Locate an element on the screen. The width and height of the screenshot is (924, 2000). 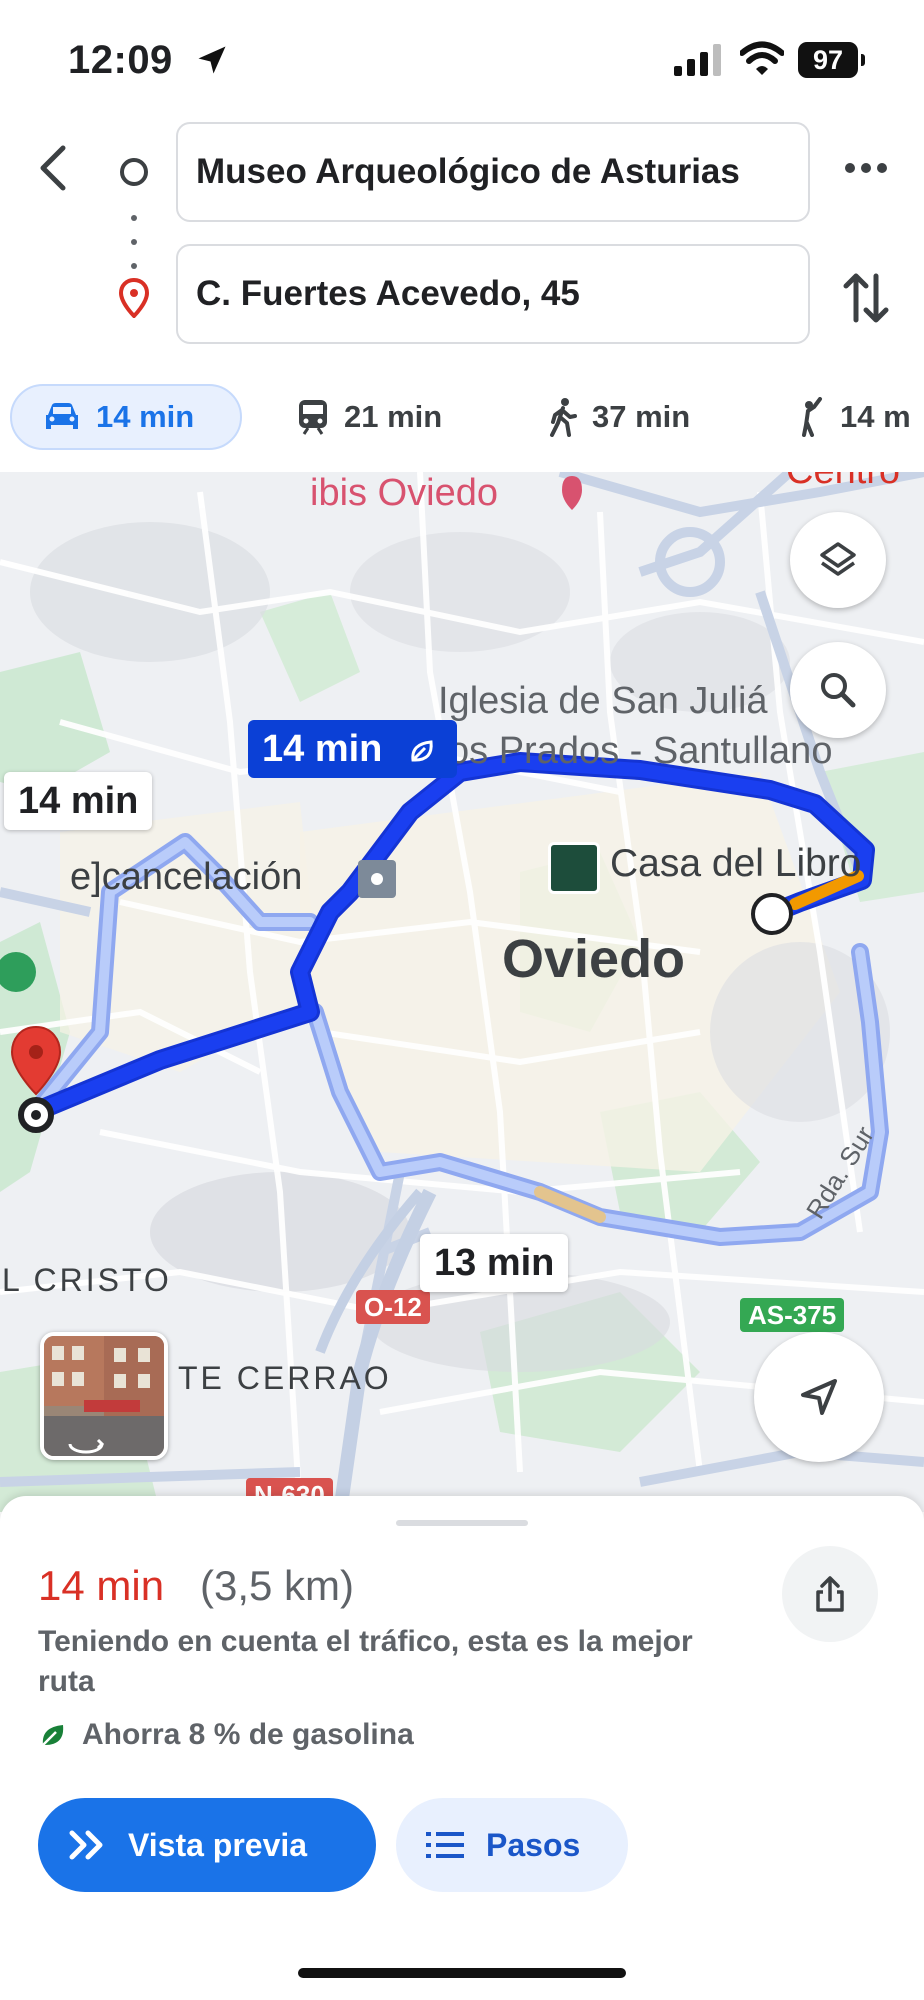
tab-walk-label: 37 min is located at coordinates (641, 416).